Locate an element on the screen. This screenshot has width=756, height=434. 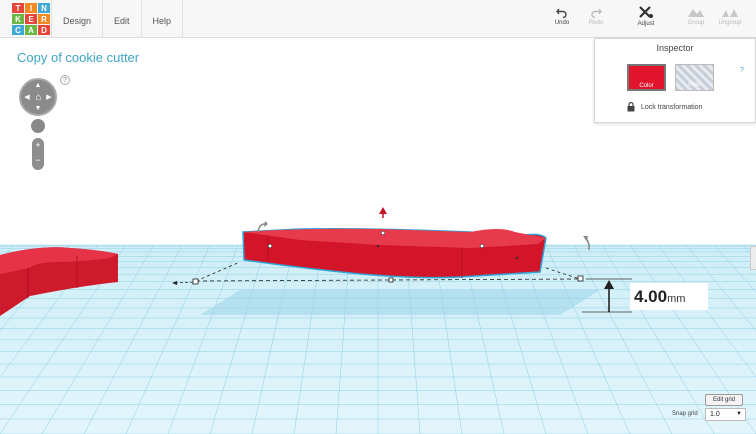
main-menu: Design Edit Help is located at coordinates (117, 19).